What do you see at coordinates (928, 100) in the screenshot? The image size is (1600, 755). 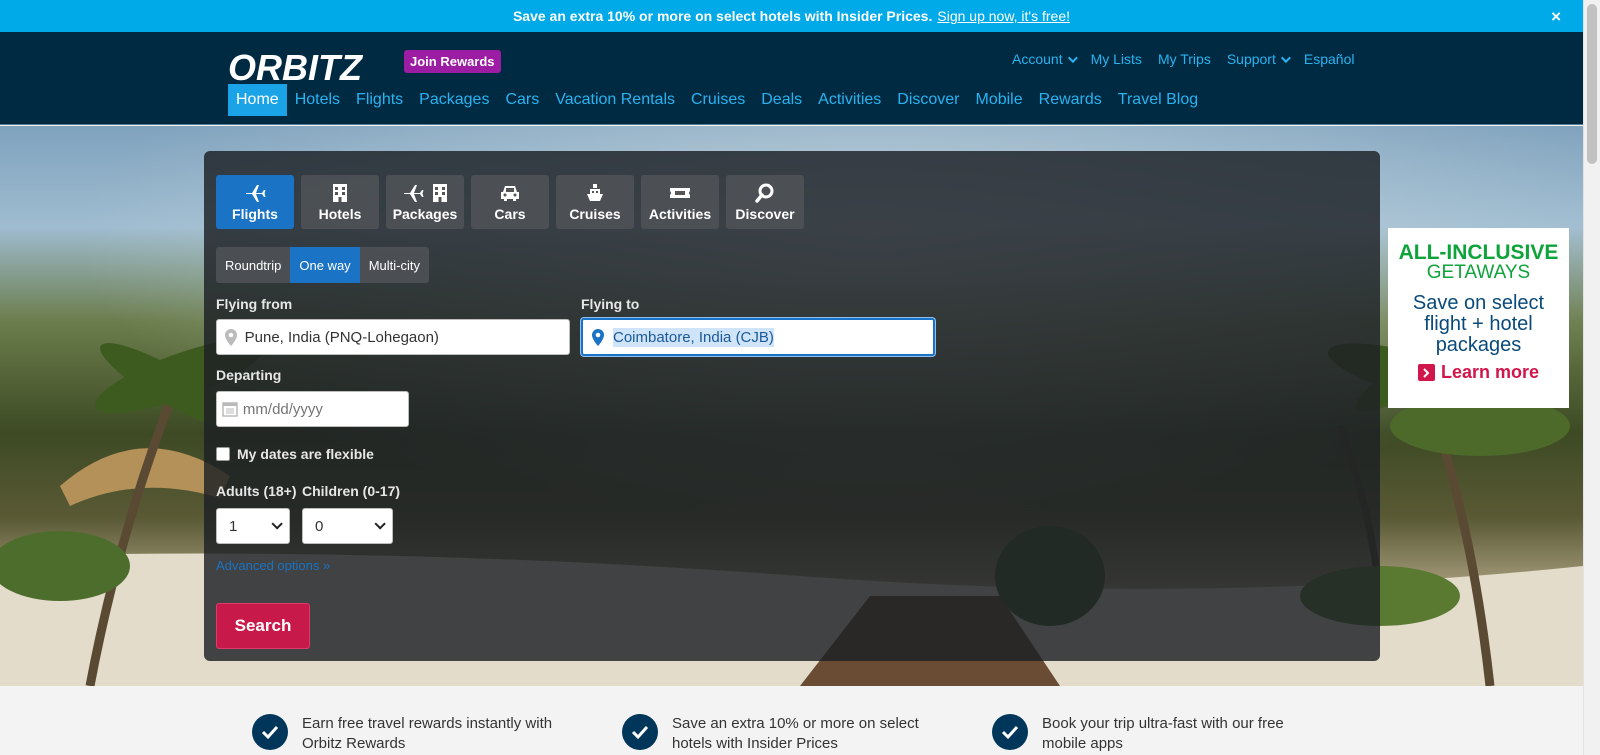 I see `nav-discover: Discover` at bounding box center [928, 100].